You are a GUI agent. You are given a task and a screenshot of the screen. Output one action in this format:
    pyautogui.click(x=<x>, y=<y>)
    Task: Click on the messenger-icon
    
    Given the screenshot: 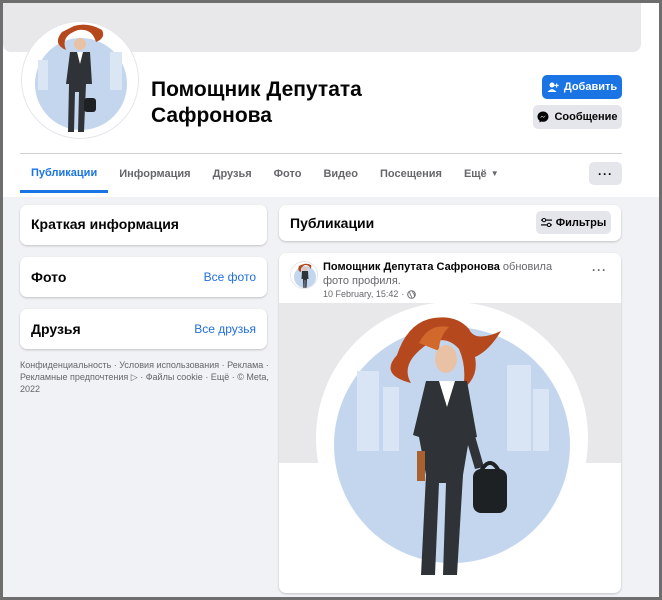 What is the action you would take?
    pyautogui.click(x=543, y=117)
    